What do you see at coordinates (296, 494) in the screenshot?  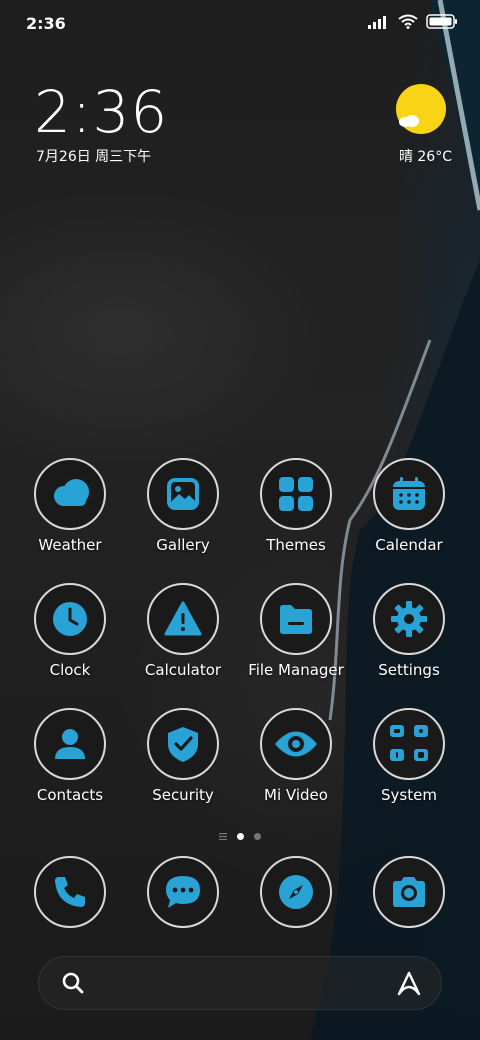 I see `themes-grid-icon` at bounding box center [296, 494].